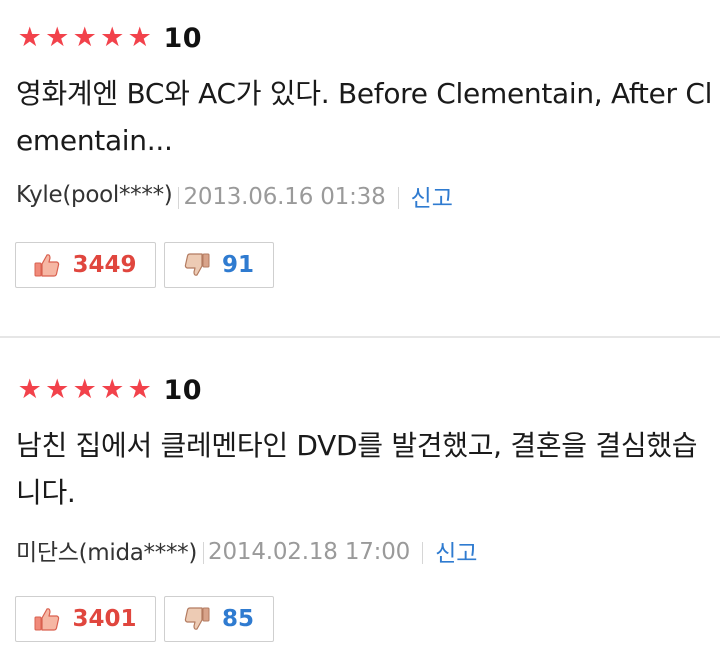 This screenshot has width=720, height=664. I want to click on dislike-button: 85, so click(219, 619).